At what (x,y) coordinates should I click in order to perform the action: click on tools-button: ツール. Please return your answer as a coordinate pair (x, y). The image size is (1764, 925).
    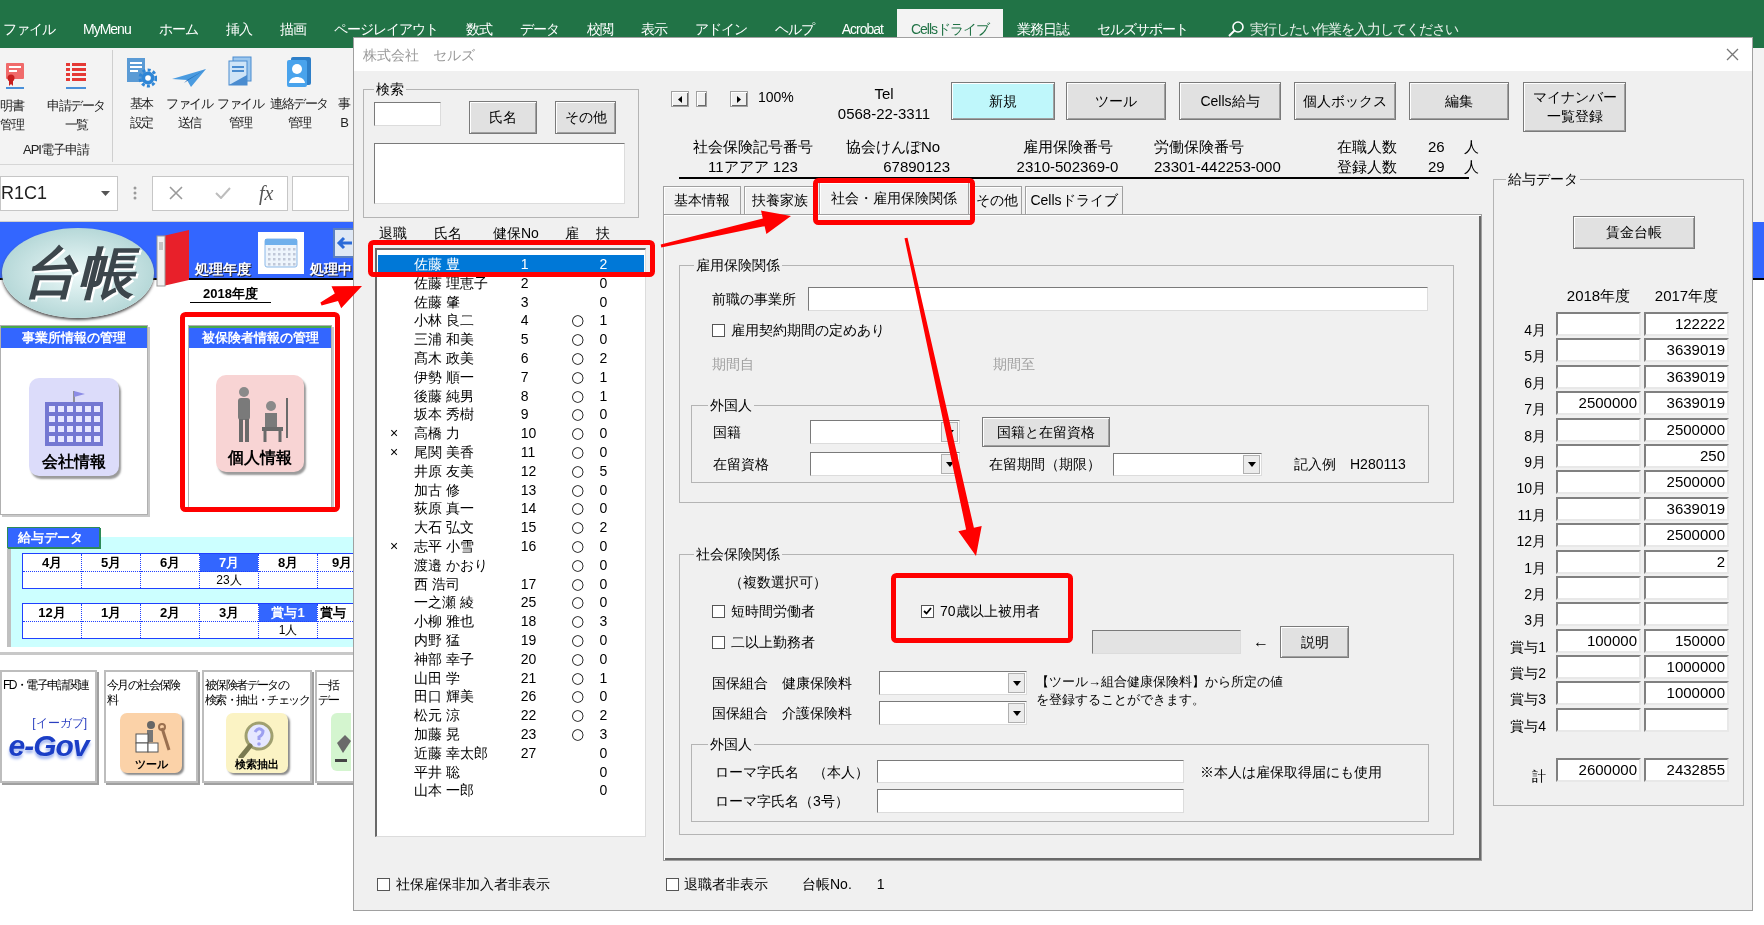
    Looking at the image, I should click on (151, 743).